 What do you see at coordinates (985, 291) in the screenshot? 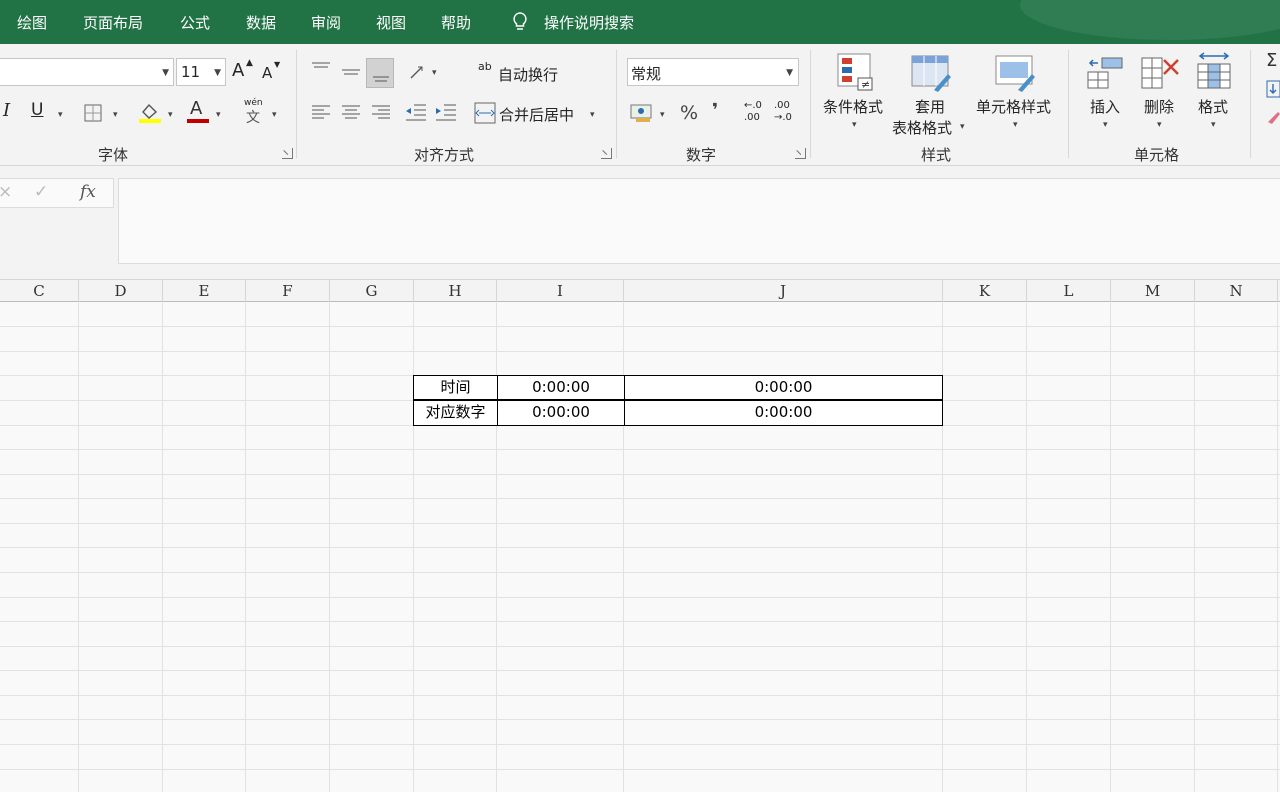
I see `column-header-k: K` at bounding box center [985, 291].